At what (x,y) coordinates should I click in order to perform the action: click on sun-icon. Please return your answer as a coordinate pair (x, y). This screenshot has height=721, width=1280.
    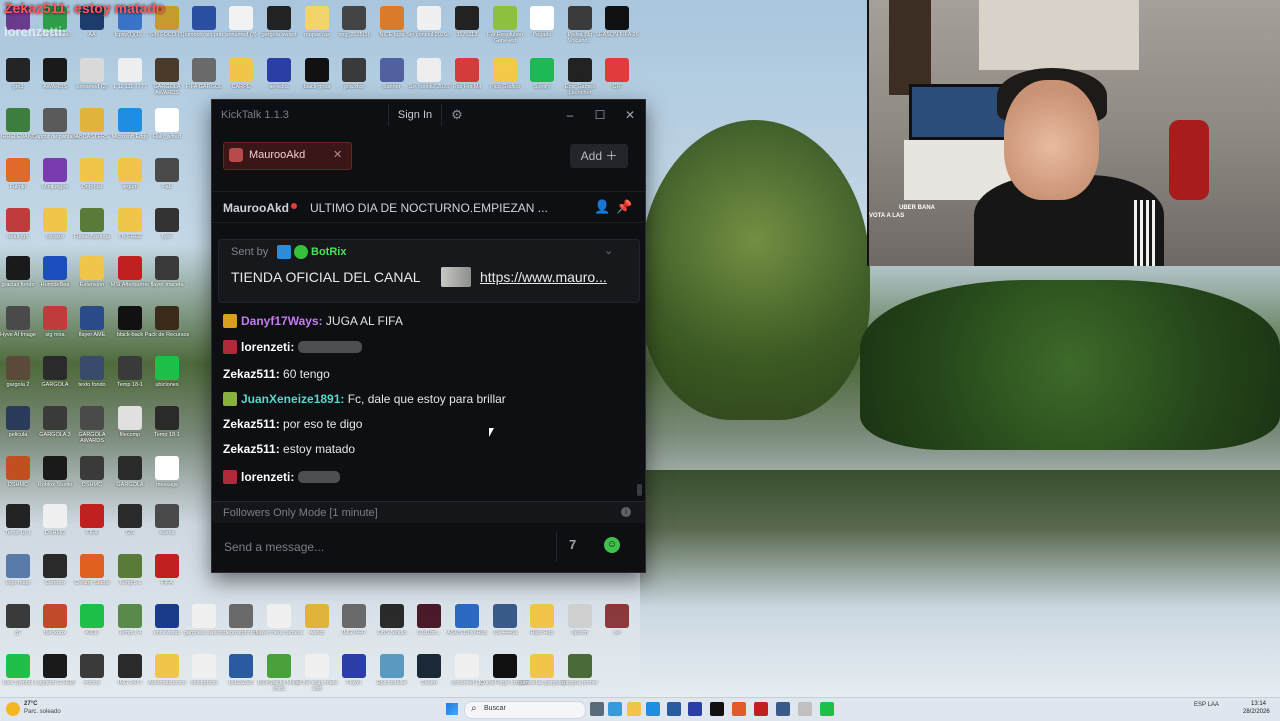
    Looking at the image, I should click on (13, 709).